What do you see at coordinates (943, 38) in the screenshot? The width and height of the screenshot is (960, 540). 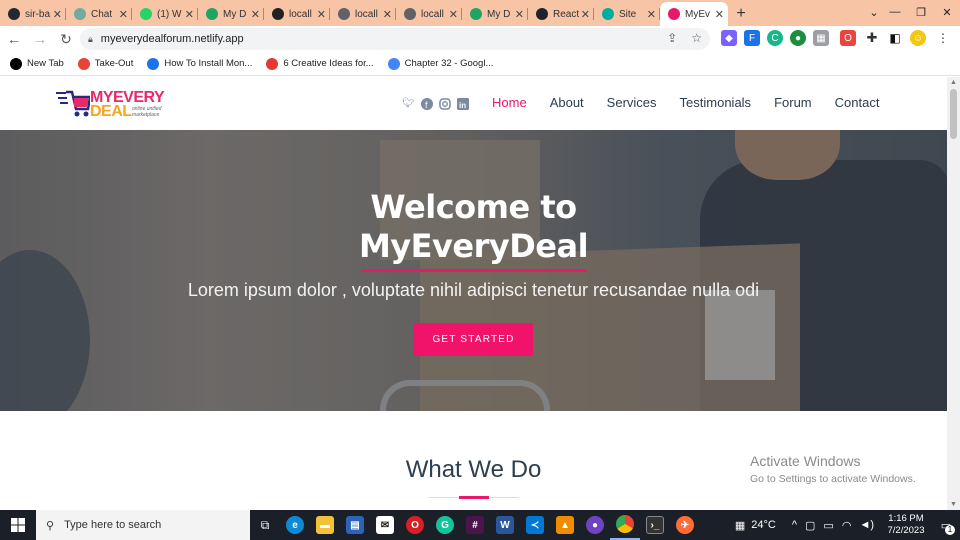 I see `menu-icon: ⋮` at bounding box center [943, 38].